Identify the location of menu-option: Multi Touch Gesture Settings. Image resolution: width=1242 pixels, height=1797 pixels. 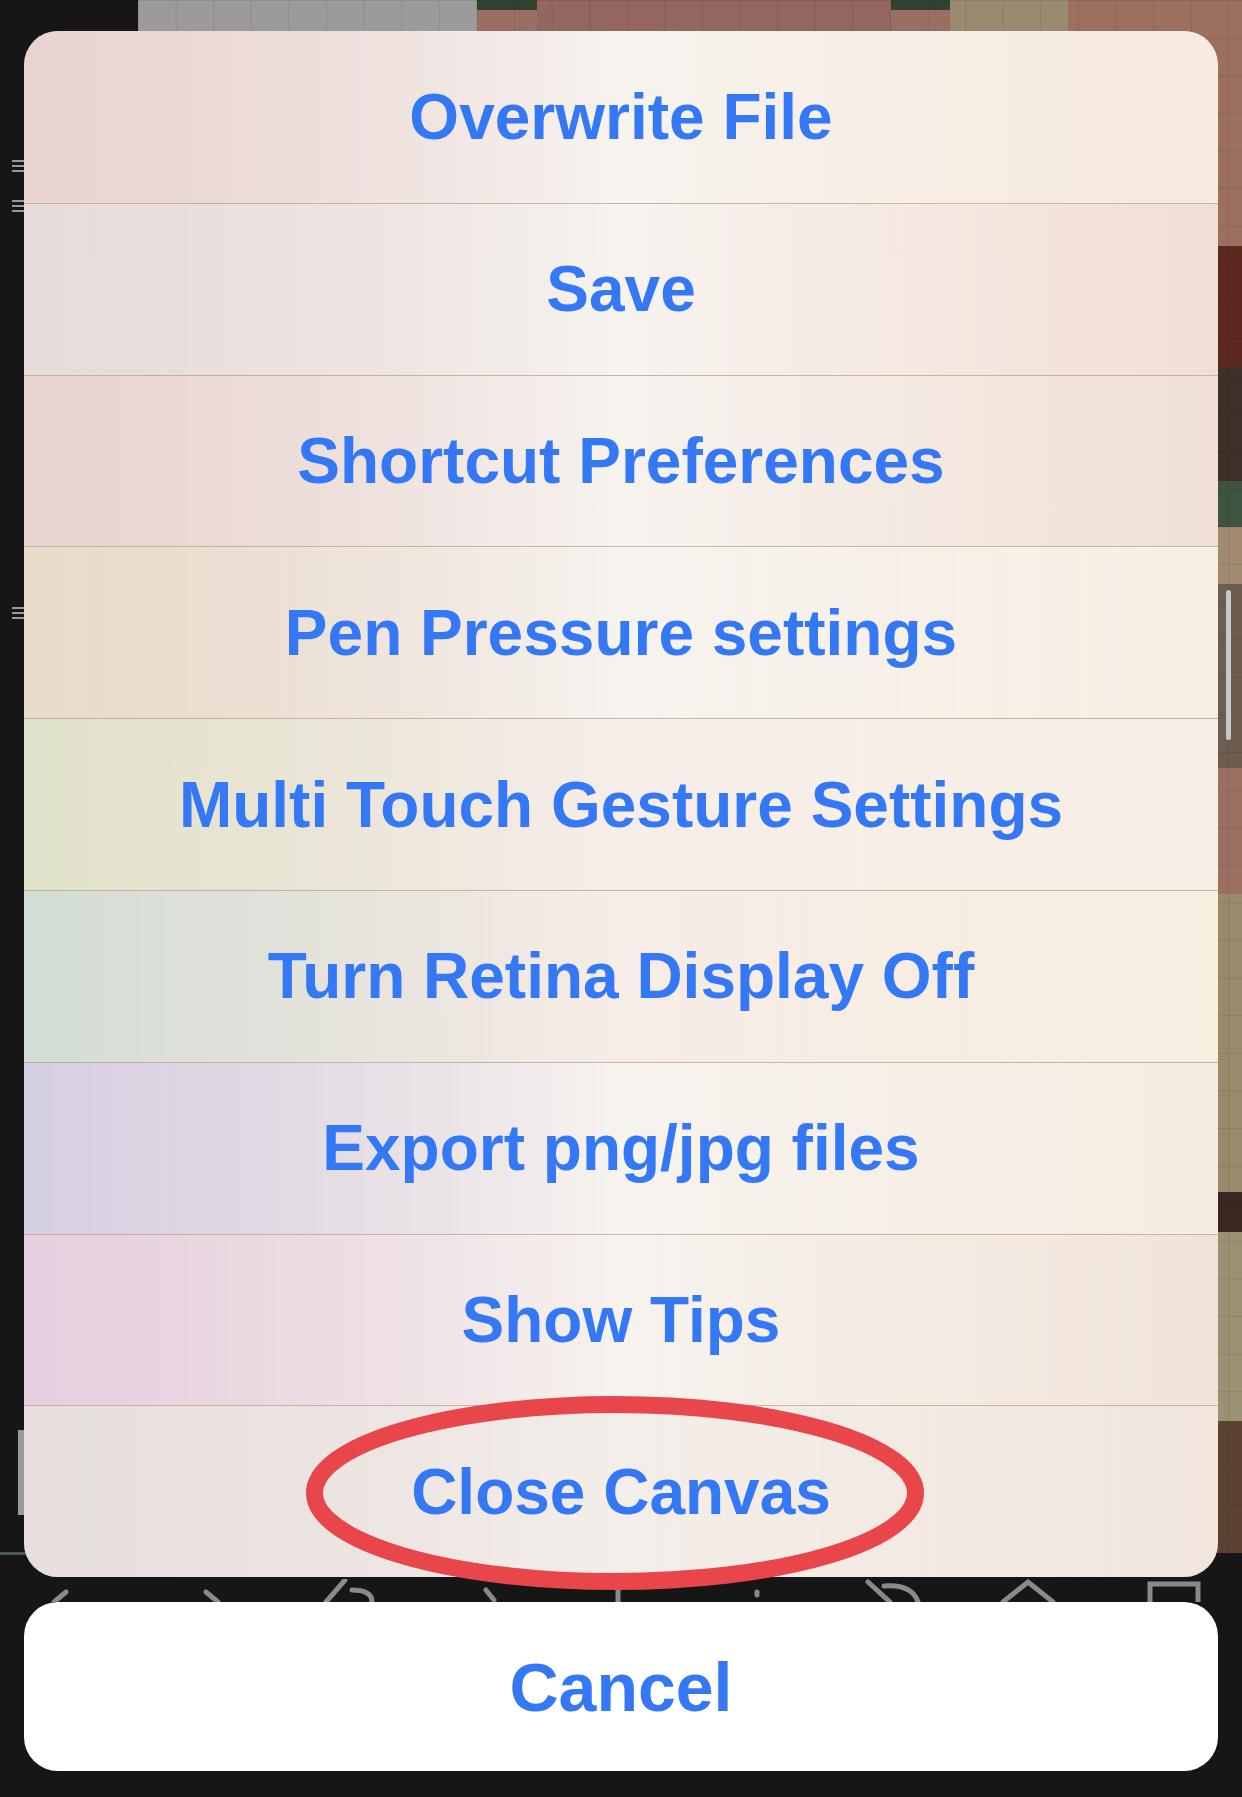
(621, 804).